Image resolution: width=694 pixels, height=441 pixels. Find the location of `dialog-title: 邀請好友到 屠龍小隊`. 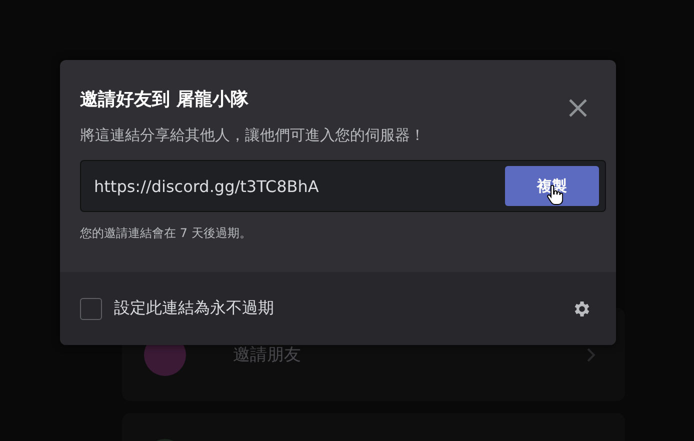

dialog-title: 邀請好友到 屠龍小隊 is located at coordinates (164, 99).